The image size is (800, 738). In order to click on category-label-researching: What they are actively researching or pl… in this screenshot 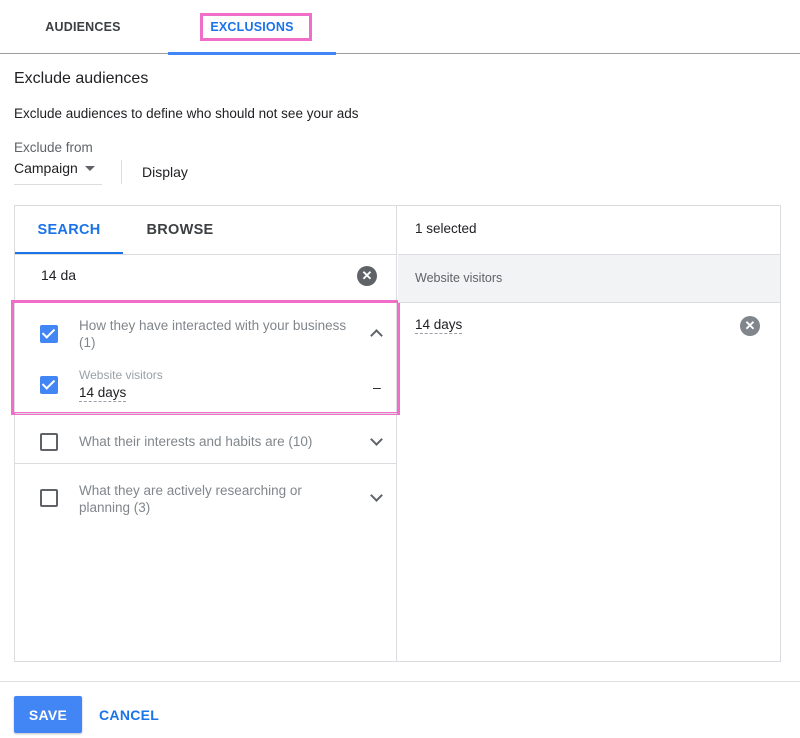, I will do `click(190, 499)`.